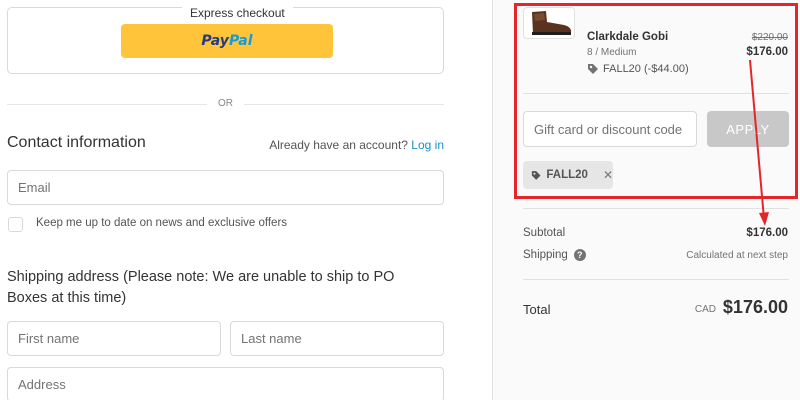  Describe the element at coordinates (646, 69) in the screenshot. I see `product-discount-text: FALL20 (-$44.00)` at that location.